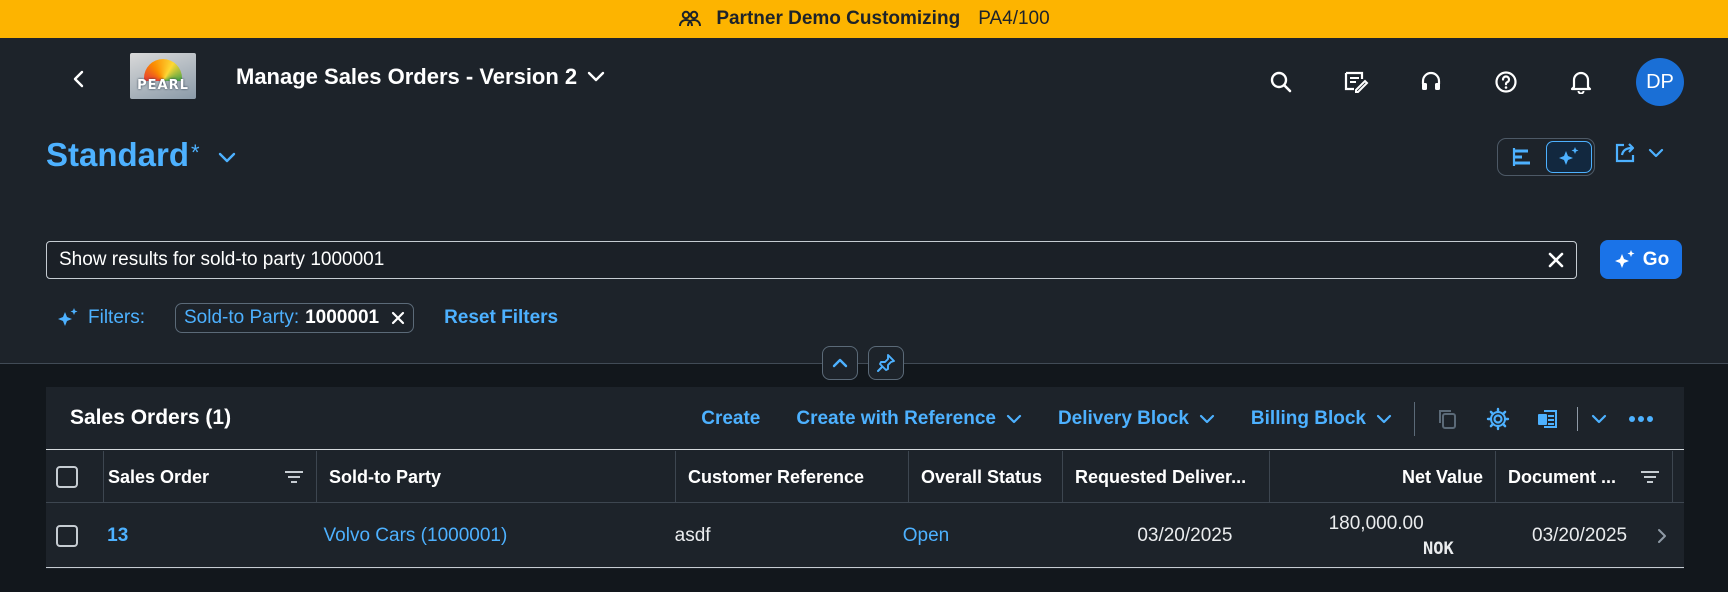 The width and height of the screenshot is (1728, 592). I want to click on search-button, so click(1280, 82).